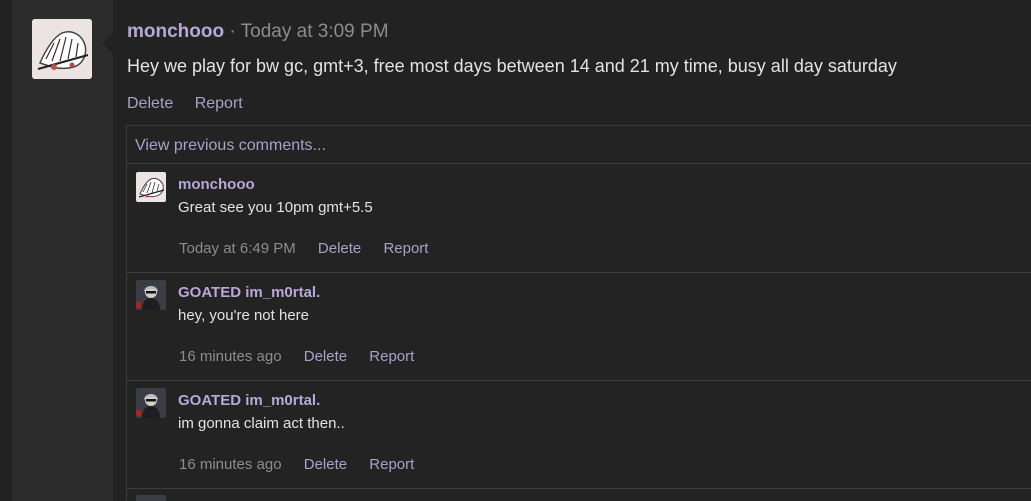 The width and height of the screenshot is (1031, 501). I want to click on post-delete-link: Delete, so click(150, 103).